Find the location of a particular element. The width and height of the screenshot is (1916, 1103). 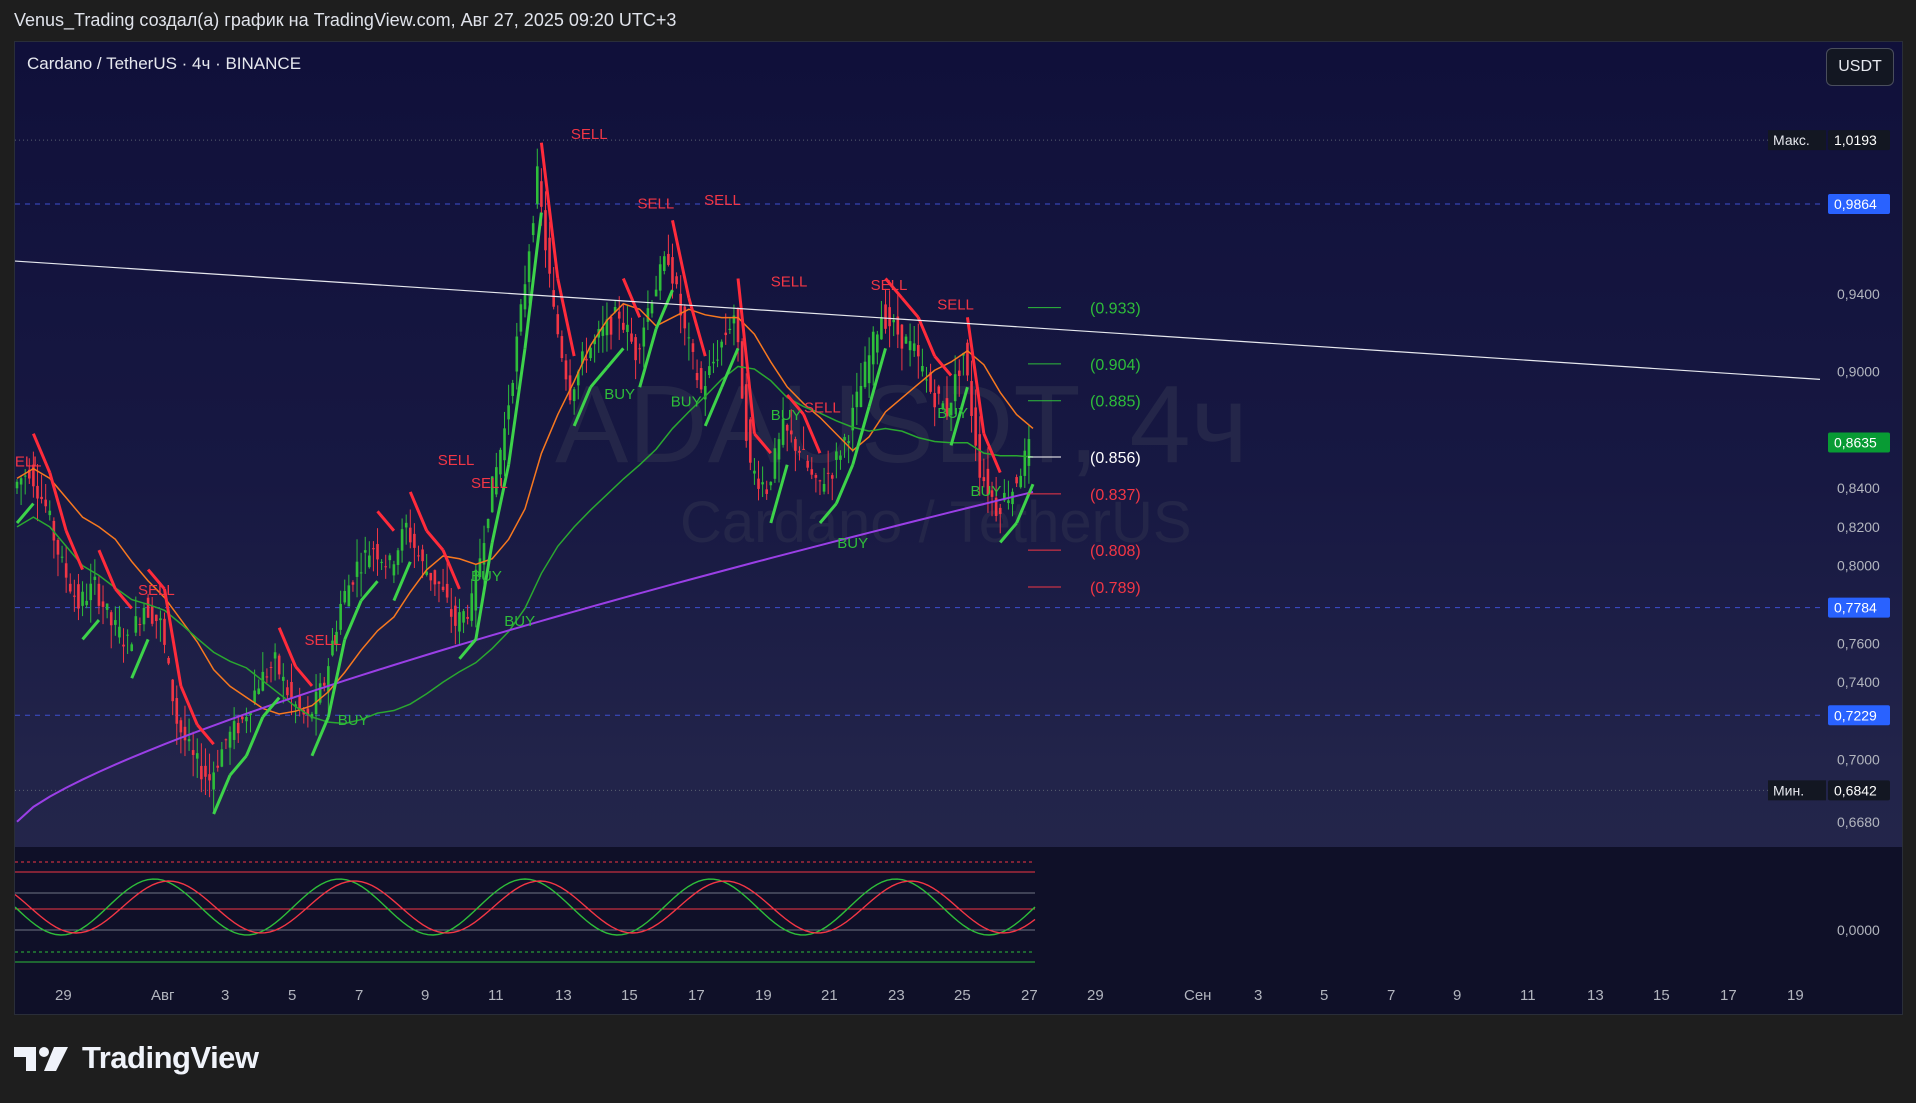

max-price-label-prefix: Макс. is located at coordinates (1791, 140).